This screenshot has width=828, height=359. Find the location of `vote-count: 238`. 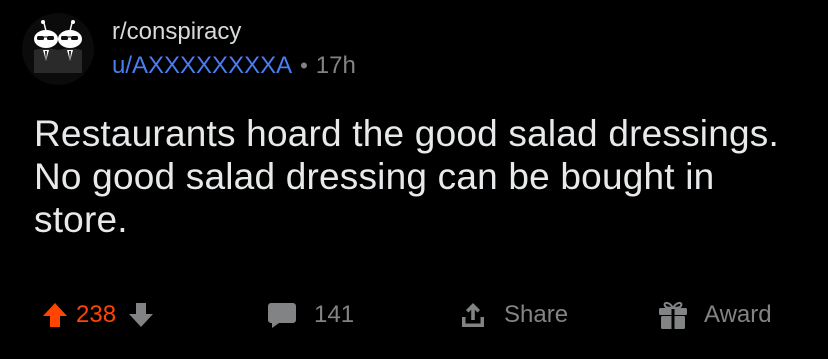

vote-count: 238 is located at coordinates (96, 314).